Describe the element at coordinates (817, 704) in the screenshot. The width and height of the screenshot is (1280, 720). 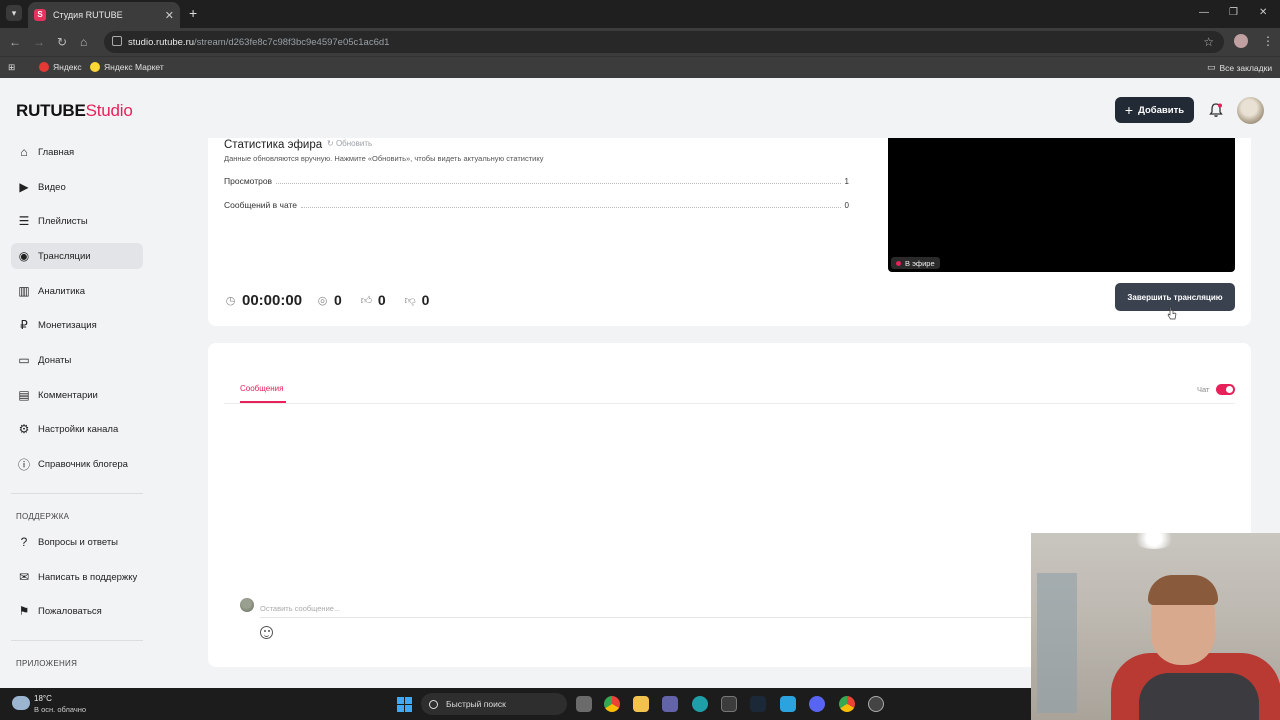
I see `discord-icon` at that location.